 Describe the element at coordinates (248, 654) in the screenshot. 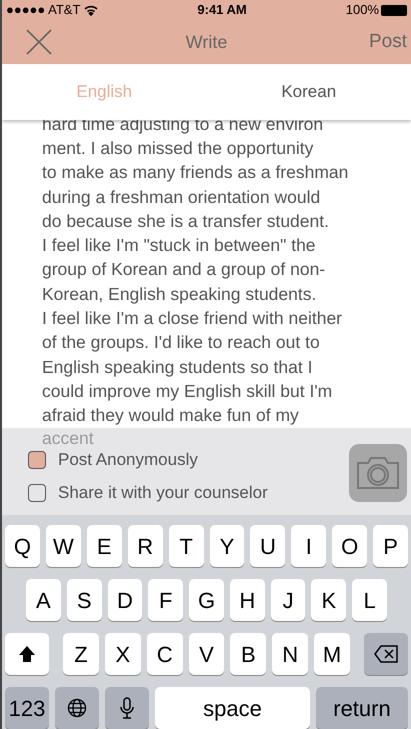

I see `key: B` at that location.